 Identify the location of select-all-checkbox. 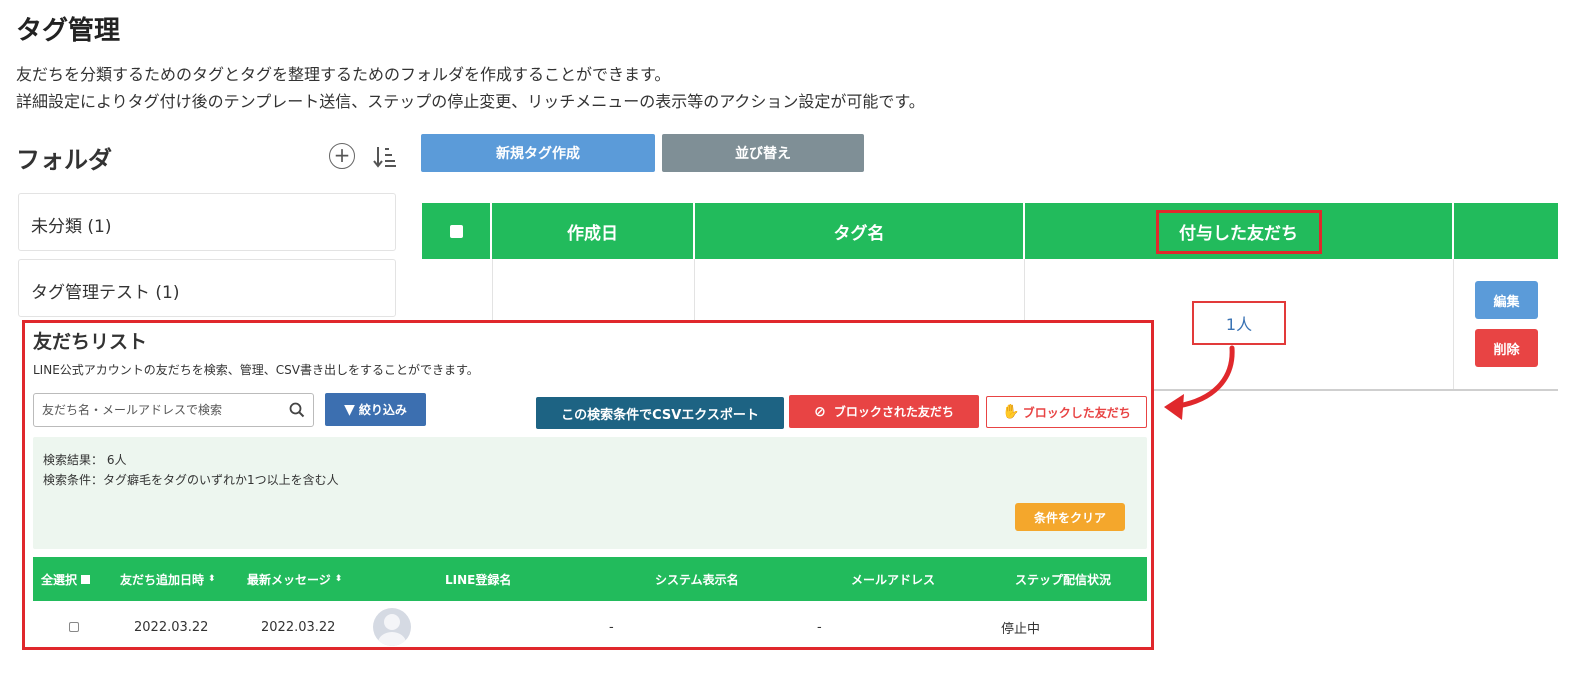
(456, 231).